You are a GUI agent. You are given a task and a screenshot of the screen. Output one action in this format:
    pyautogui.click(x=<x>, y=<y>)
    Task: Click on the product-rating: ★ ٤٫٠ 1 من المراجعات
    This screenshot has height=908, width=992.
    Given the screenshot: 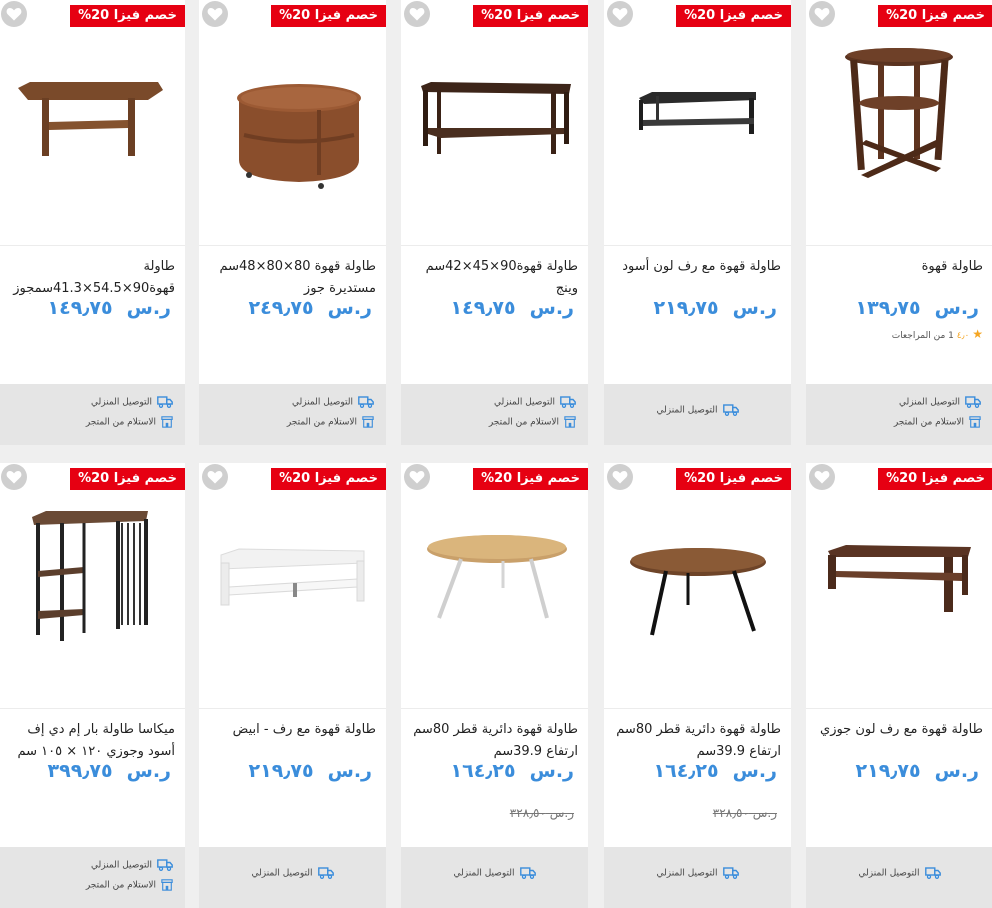 What is the action you would take?
    pyautogui.click(x=937, y=334)
    